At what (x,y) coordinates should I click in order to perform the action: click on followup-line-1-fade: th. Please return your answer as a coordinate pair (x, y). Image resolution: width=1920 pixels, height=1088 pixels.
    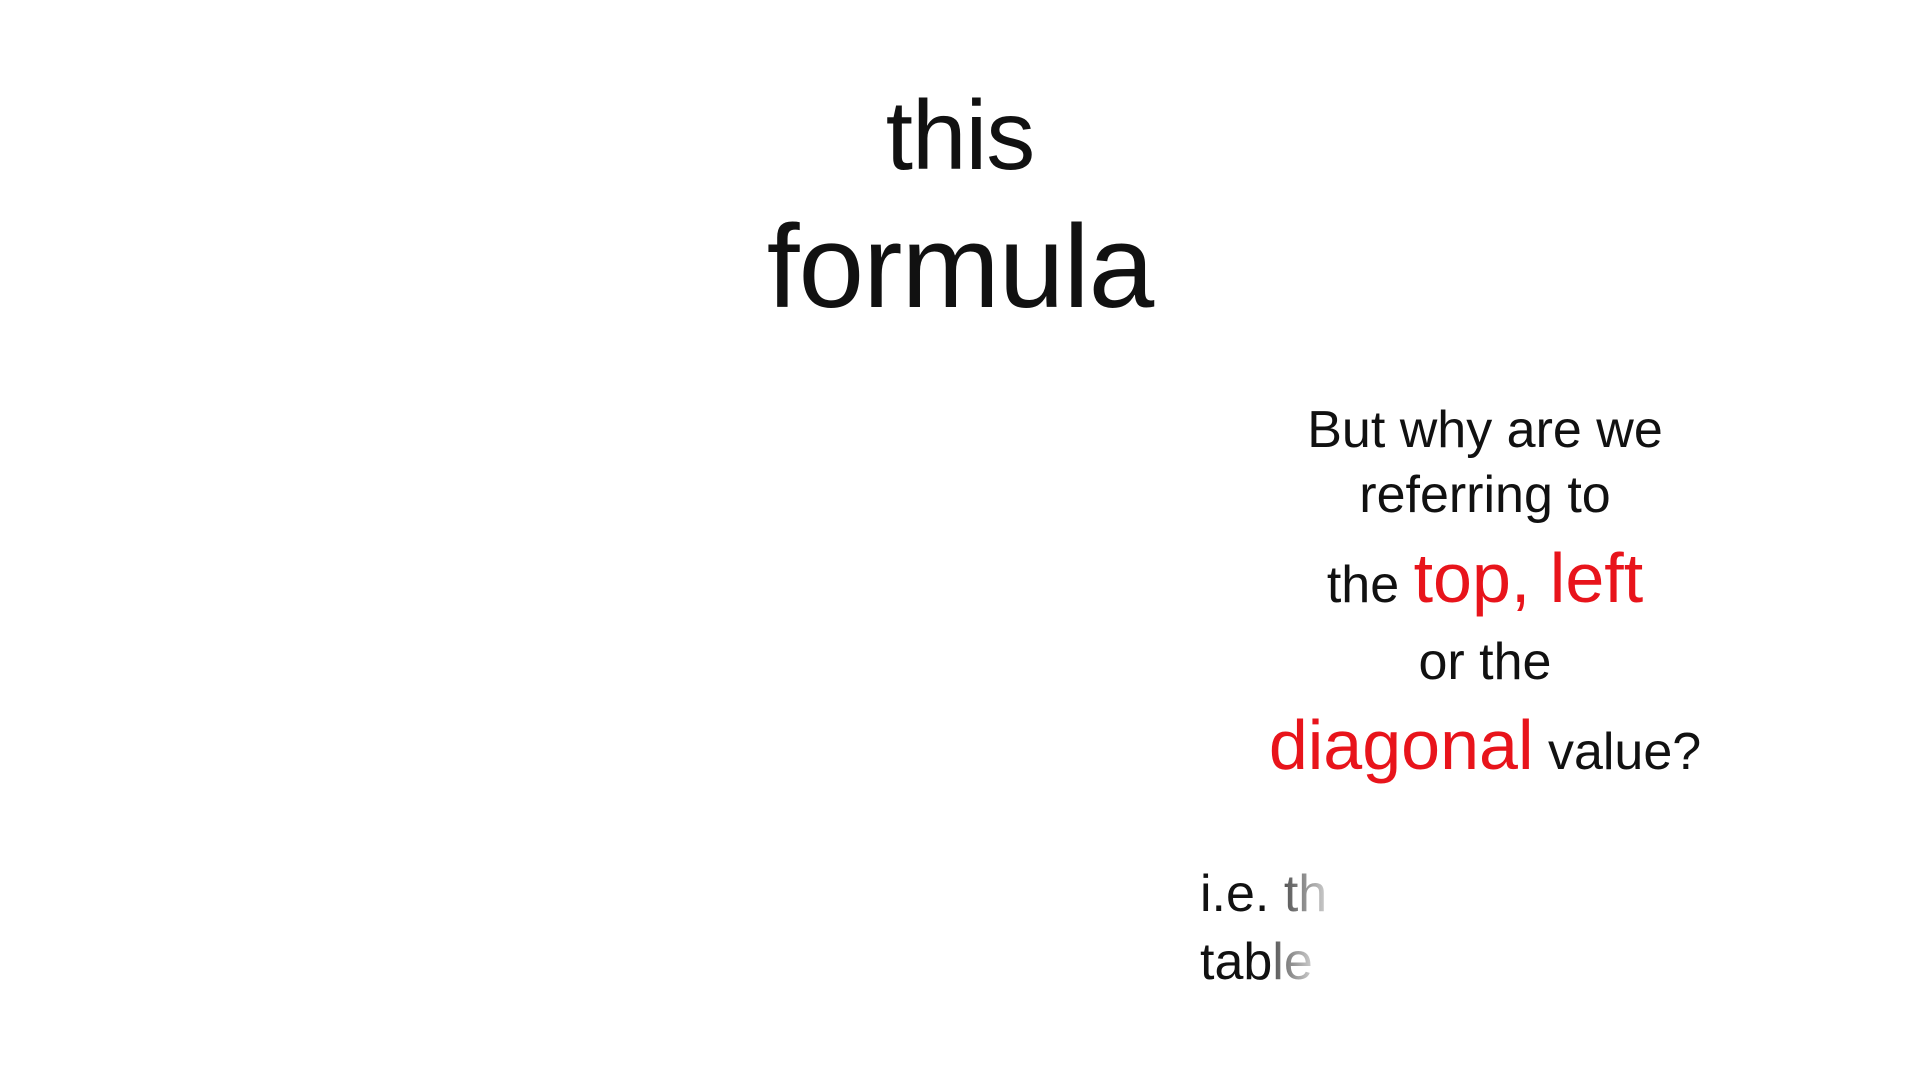
    Looking at the image, I should click on (1305, 894).